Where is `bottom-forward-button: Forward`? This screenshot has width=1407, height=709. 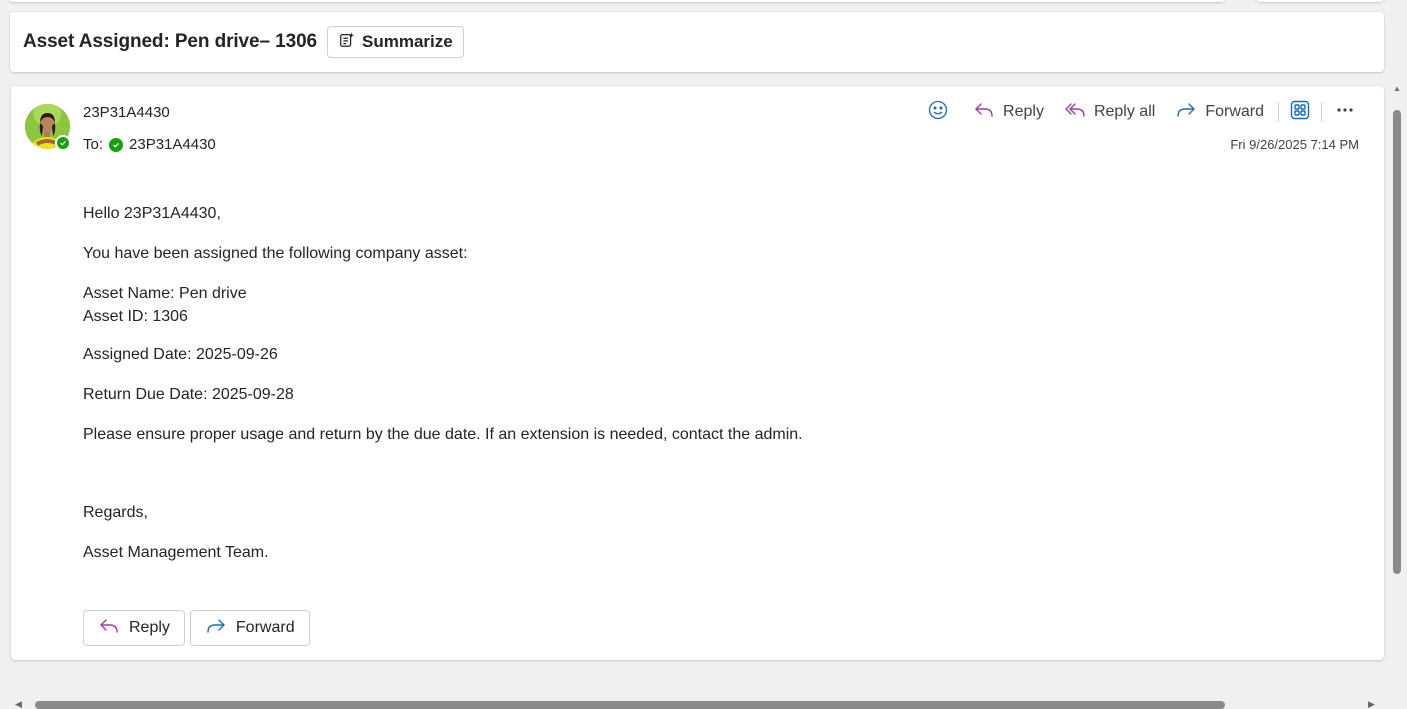
bottom-forward-button: Forward is located at coordinates (249, 628).